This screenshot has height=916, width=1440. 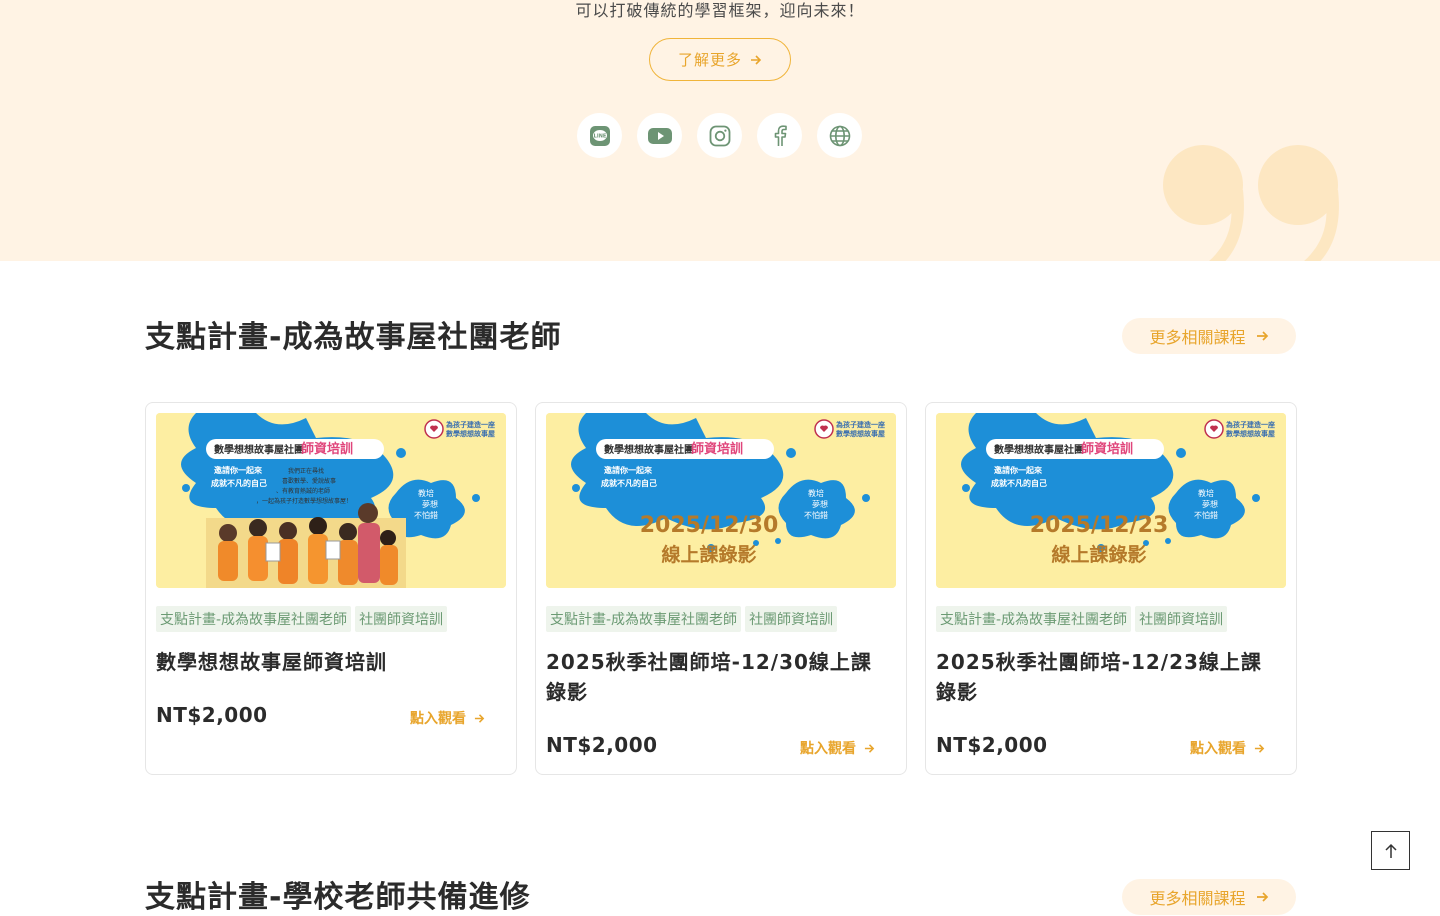 I want to click on svg-text: 、有教育熱誠的老師, so click(x=303, y=491).